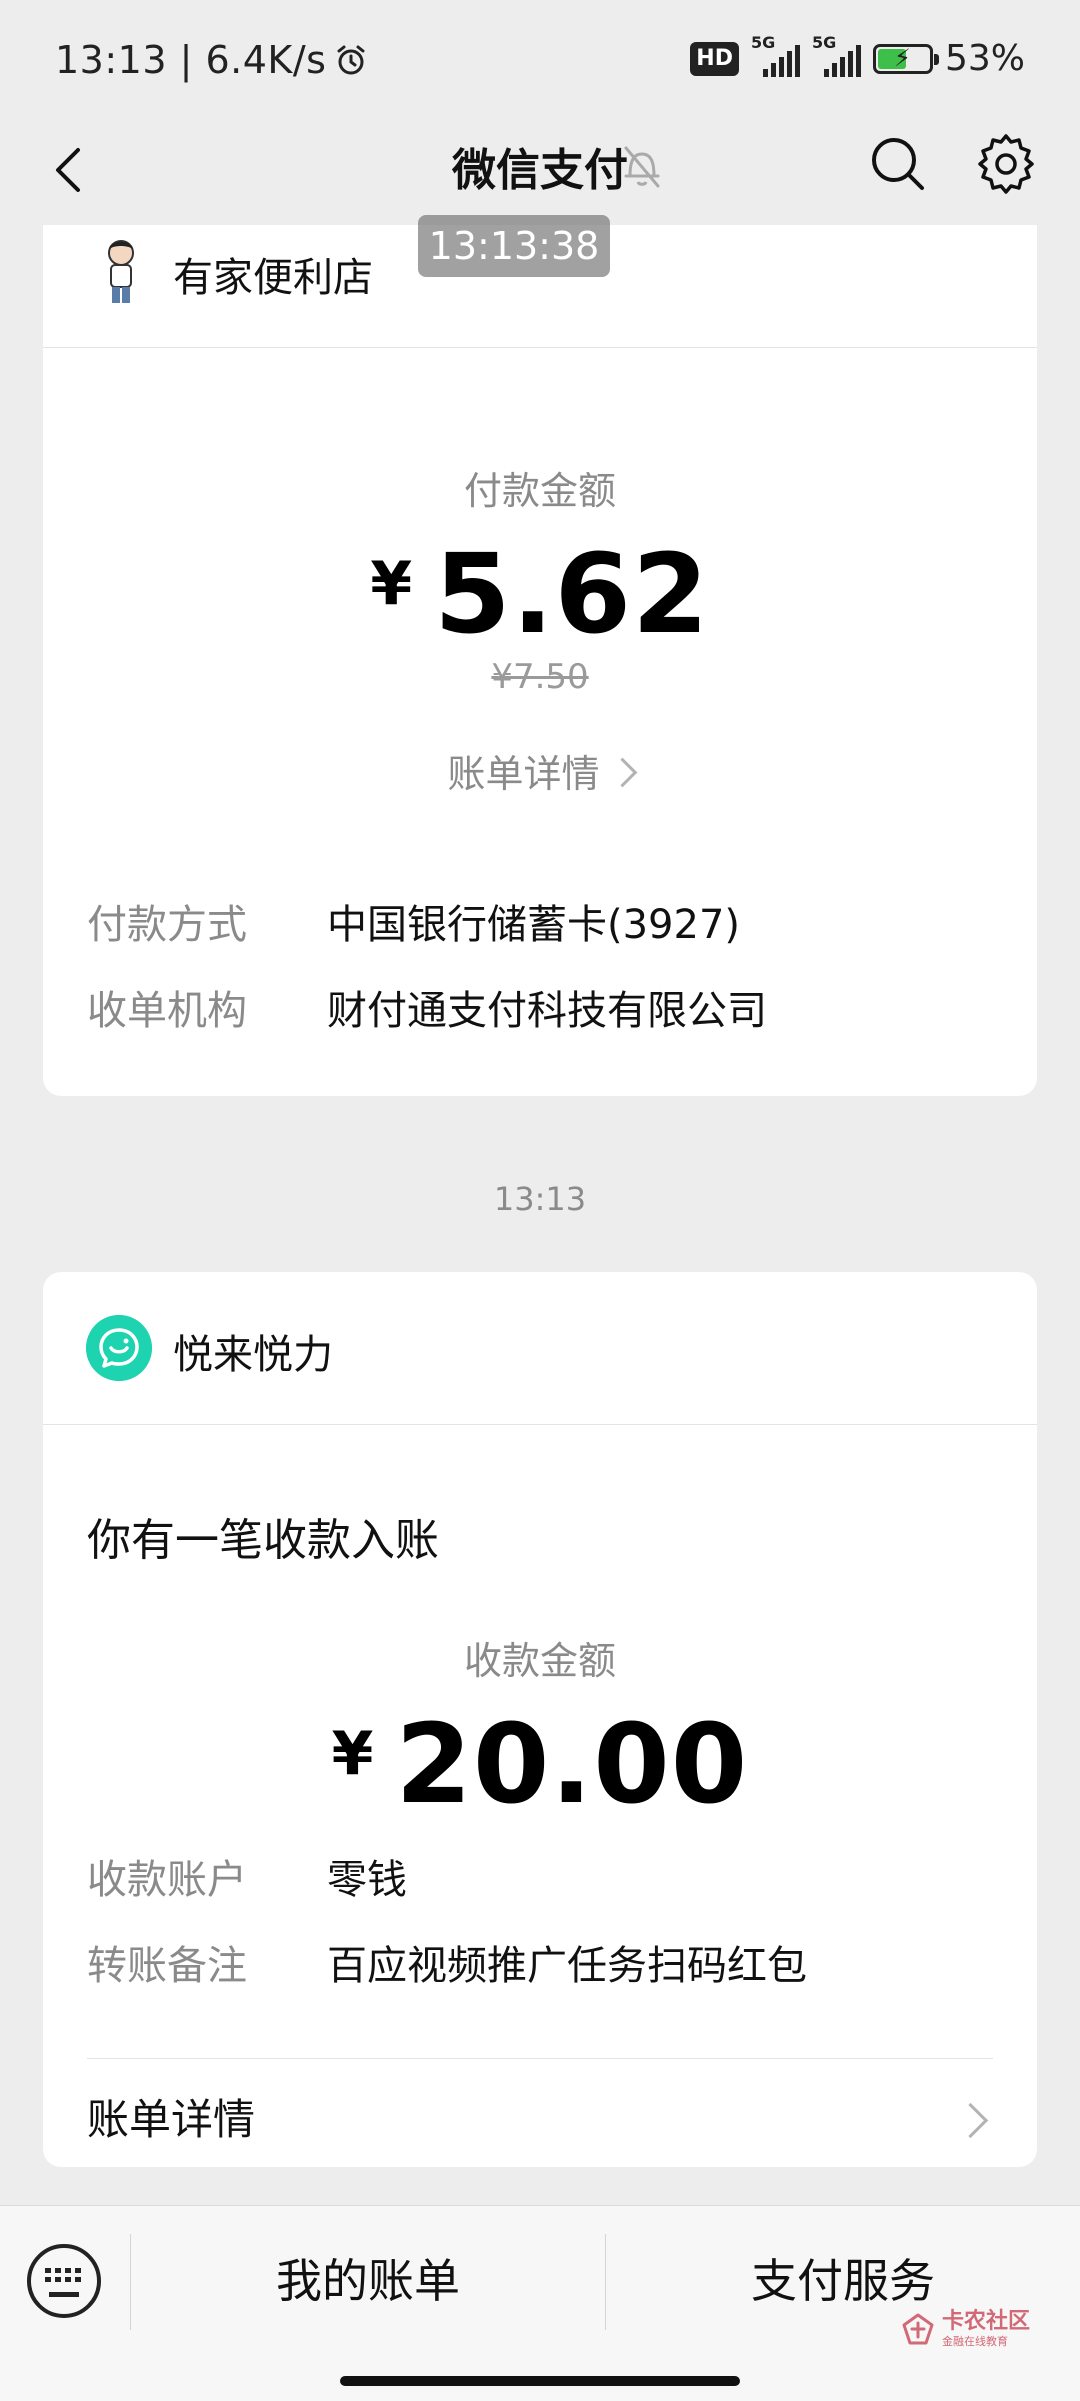  What do you see at coordinates (547, 1011) in the screenshot?
I see `acquirer-value: 财付通支付科技有限公司` at bounding box center [547, 1011].